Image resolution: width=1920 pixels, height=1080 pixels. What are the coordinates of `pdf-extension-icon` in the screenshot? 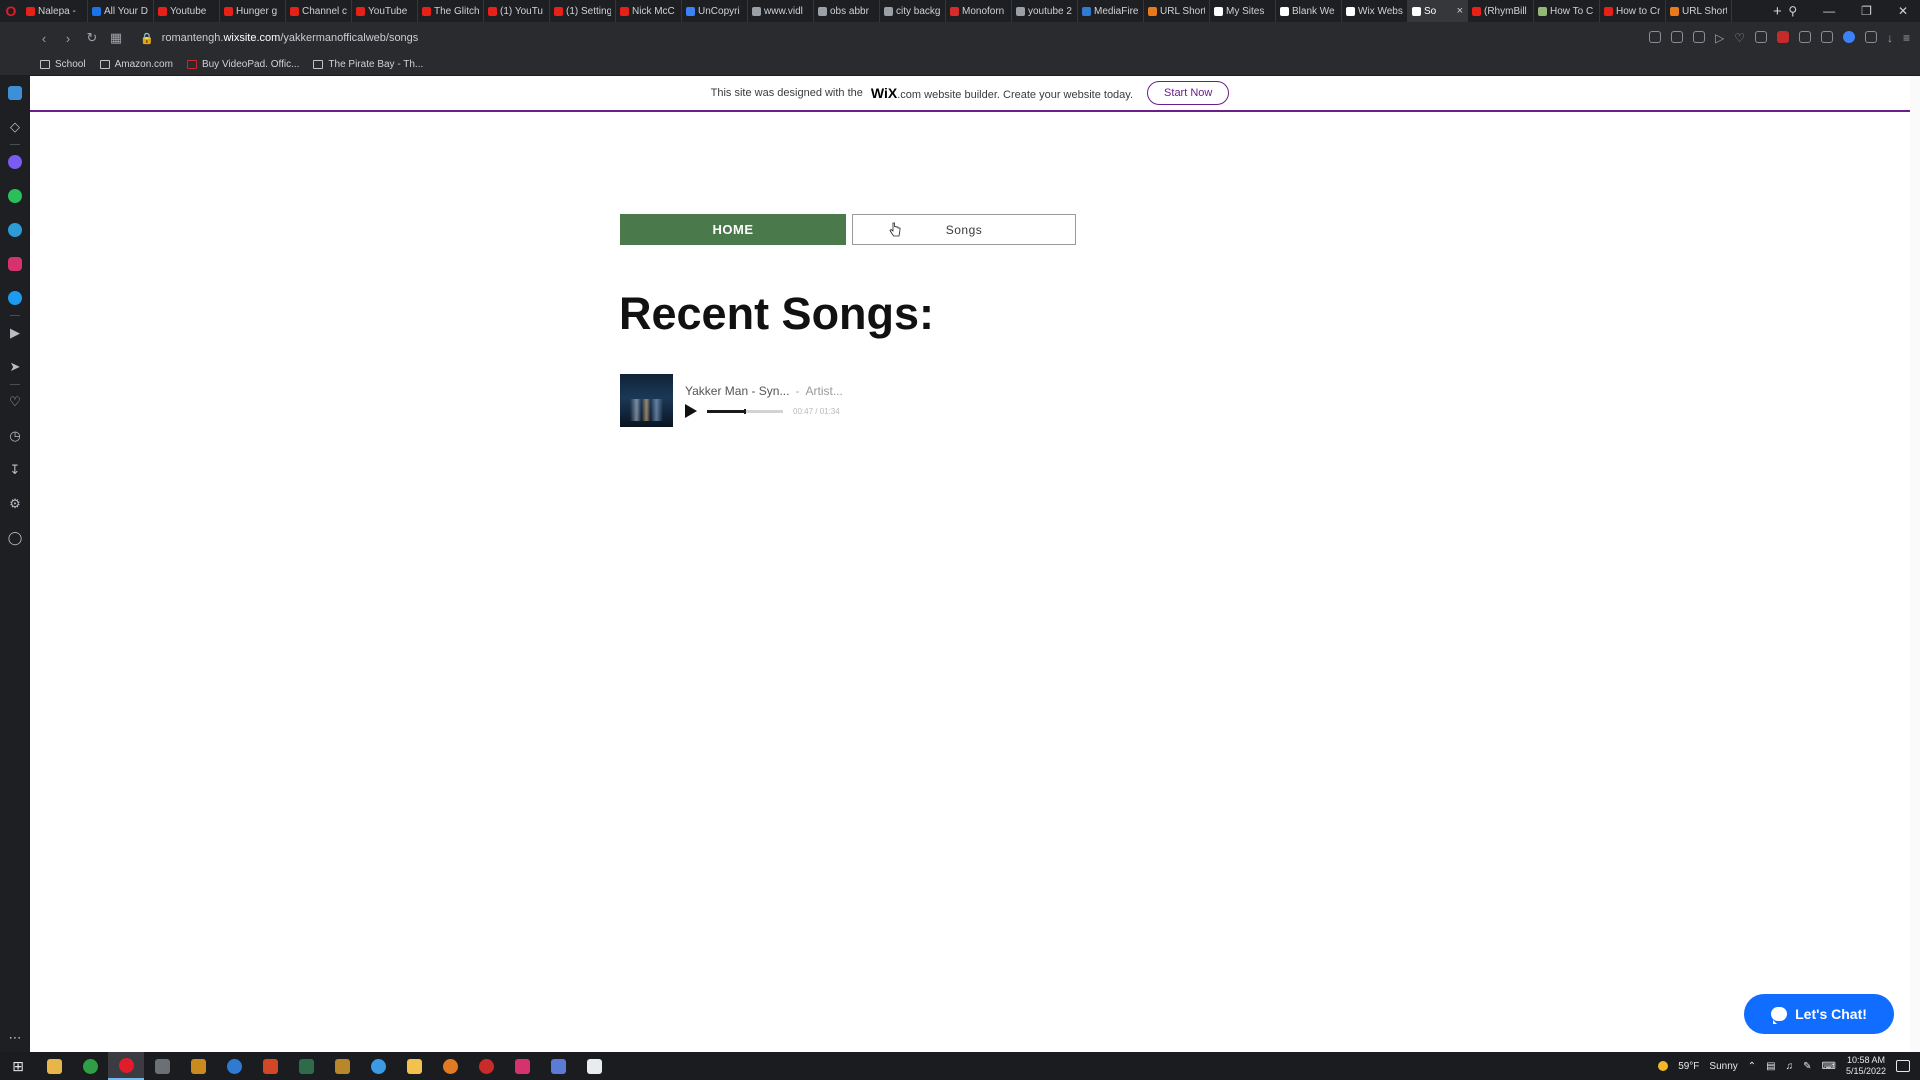 It's located at (1782, 37).